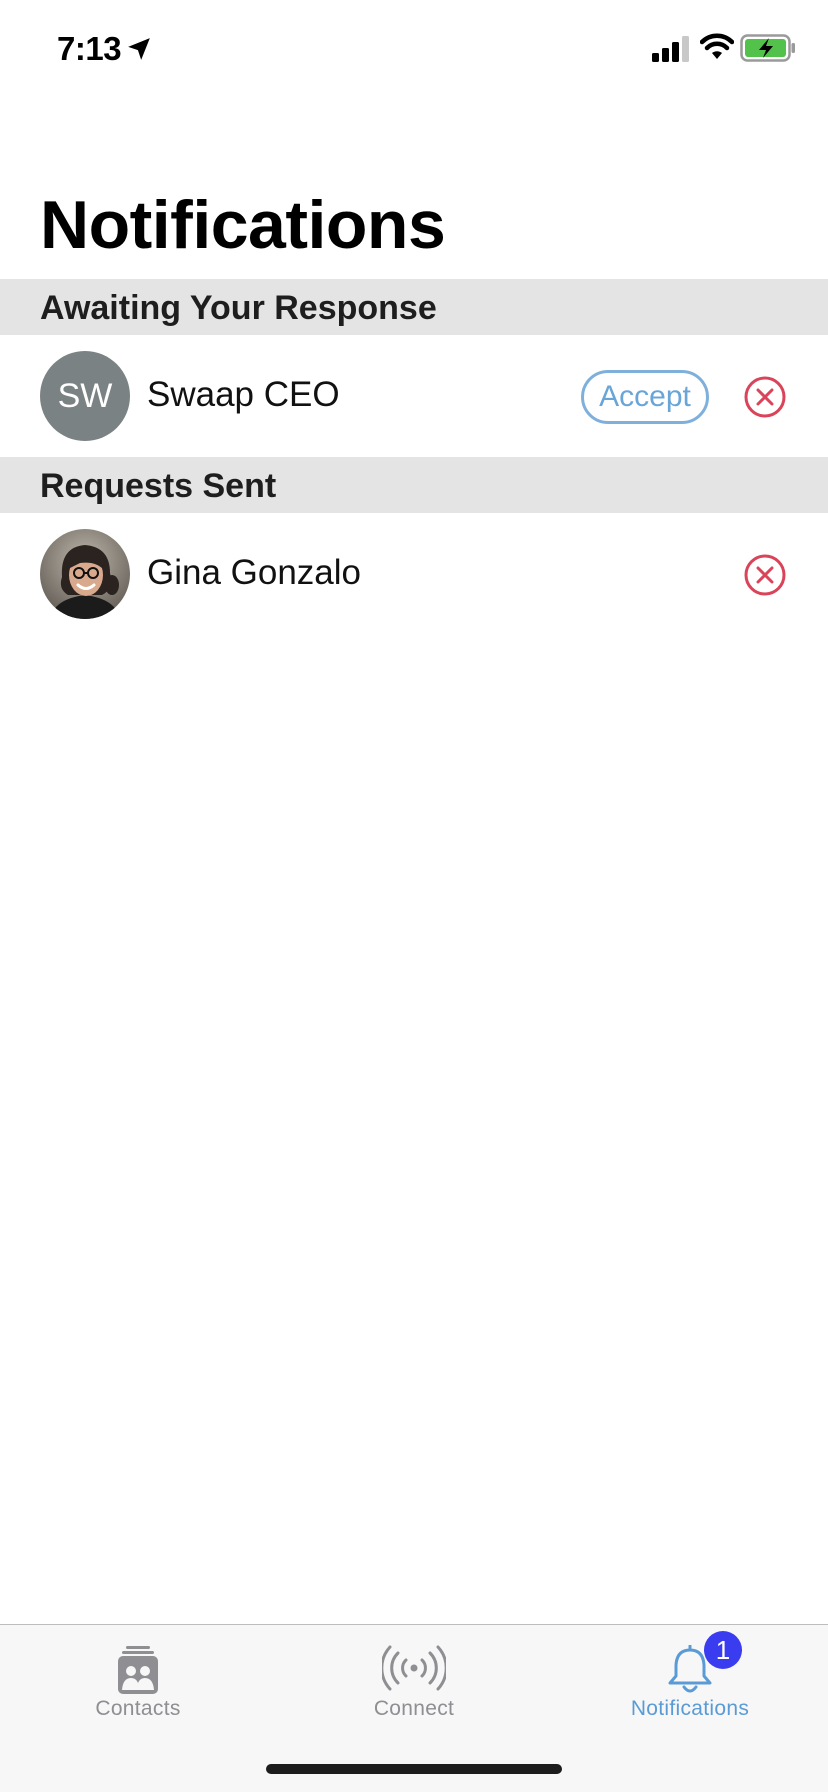 This screenshot has height=1792, width=828. I want to click on cellular-signal-icon, so click(670, 49).